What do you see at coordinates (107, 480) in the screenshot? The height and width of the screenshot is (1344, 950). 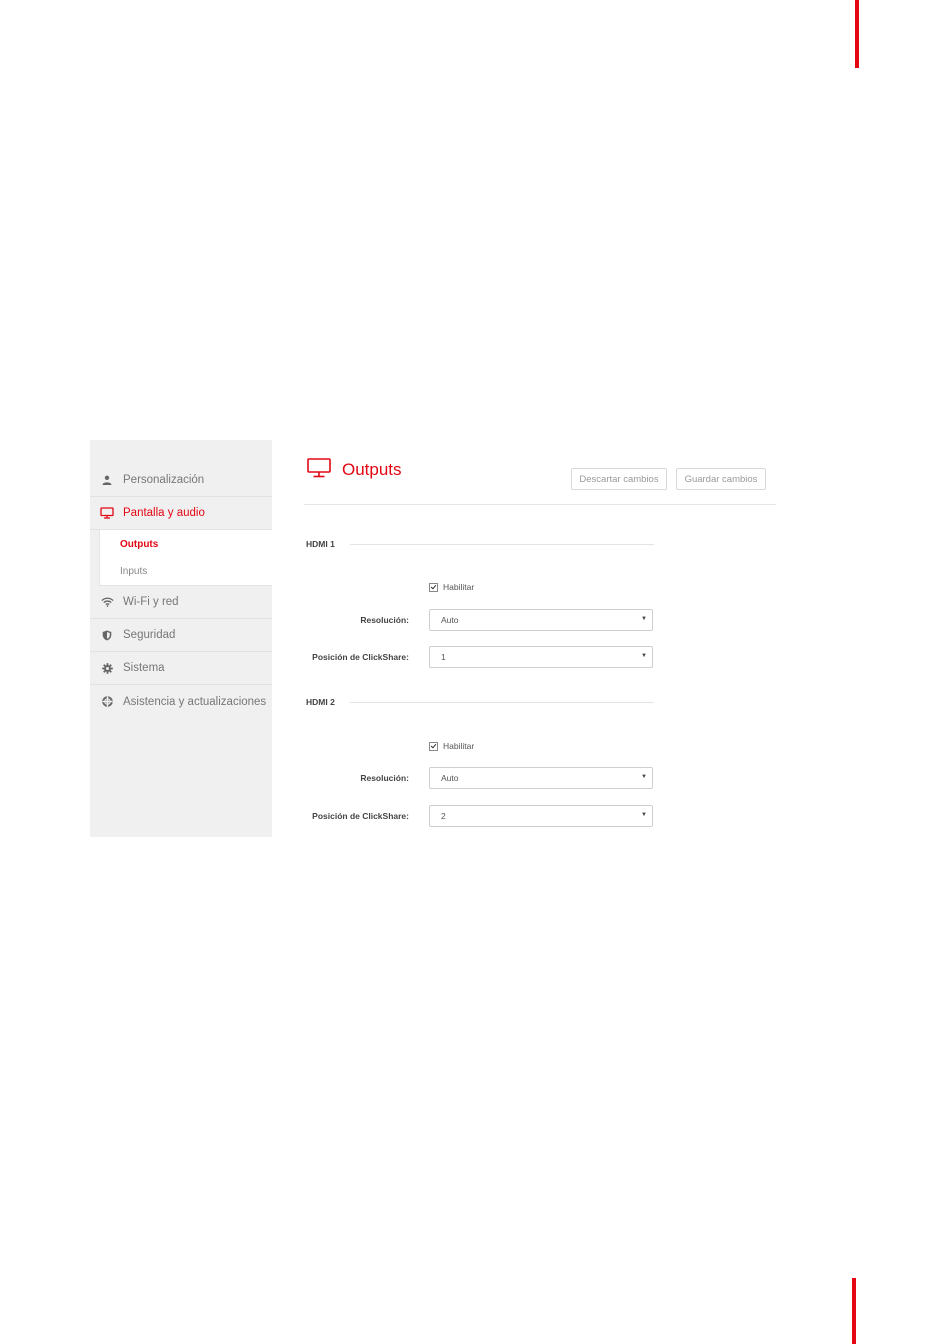 I see `user-icon` at bounding box center [107, 480].